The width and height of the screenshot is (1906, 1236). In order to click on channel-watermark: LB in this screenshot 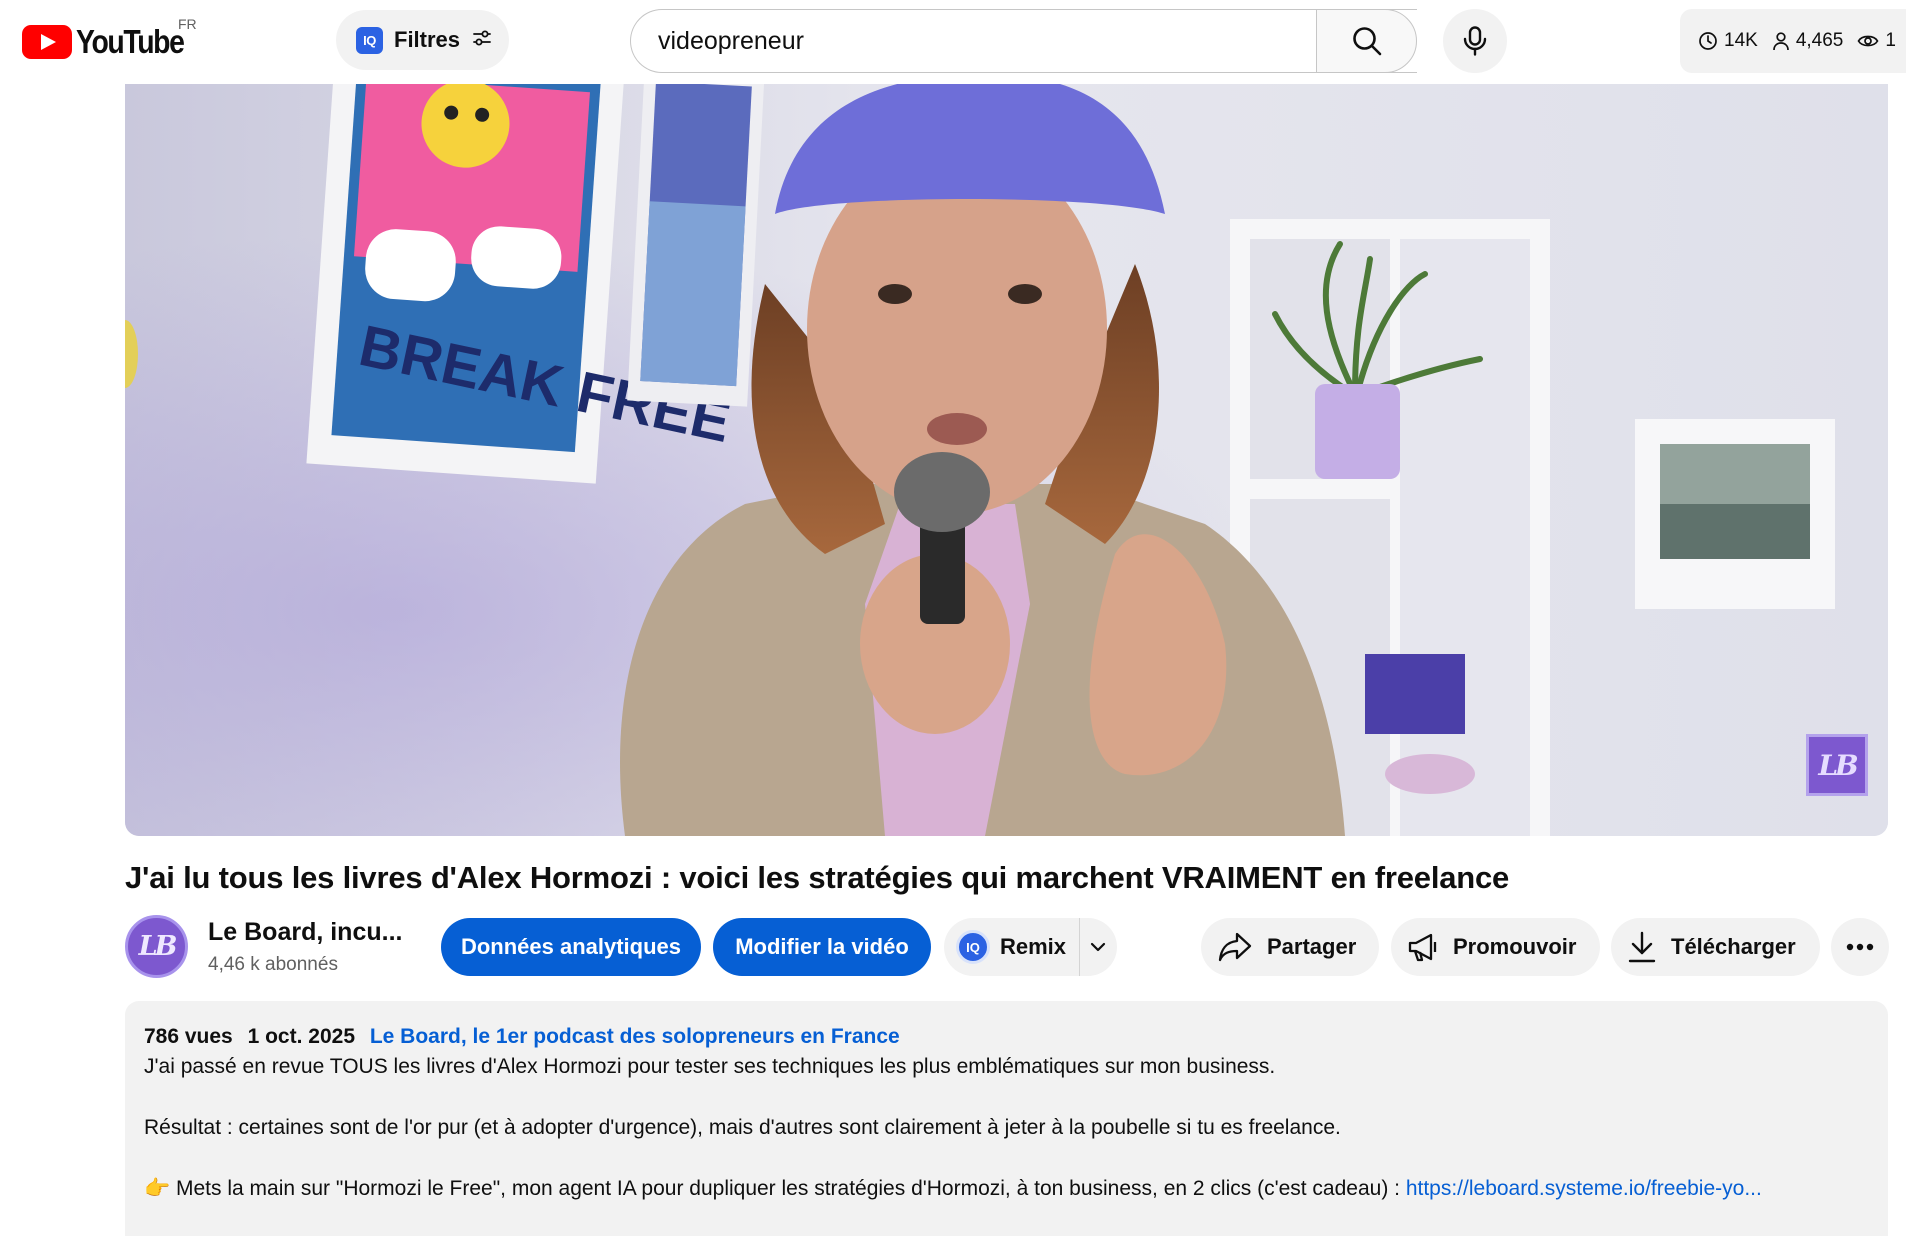, I will do `click(1837, 765)`.